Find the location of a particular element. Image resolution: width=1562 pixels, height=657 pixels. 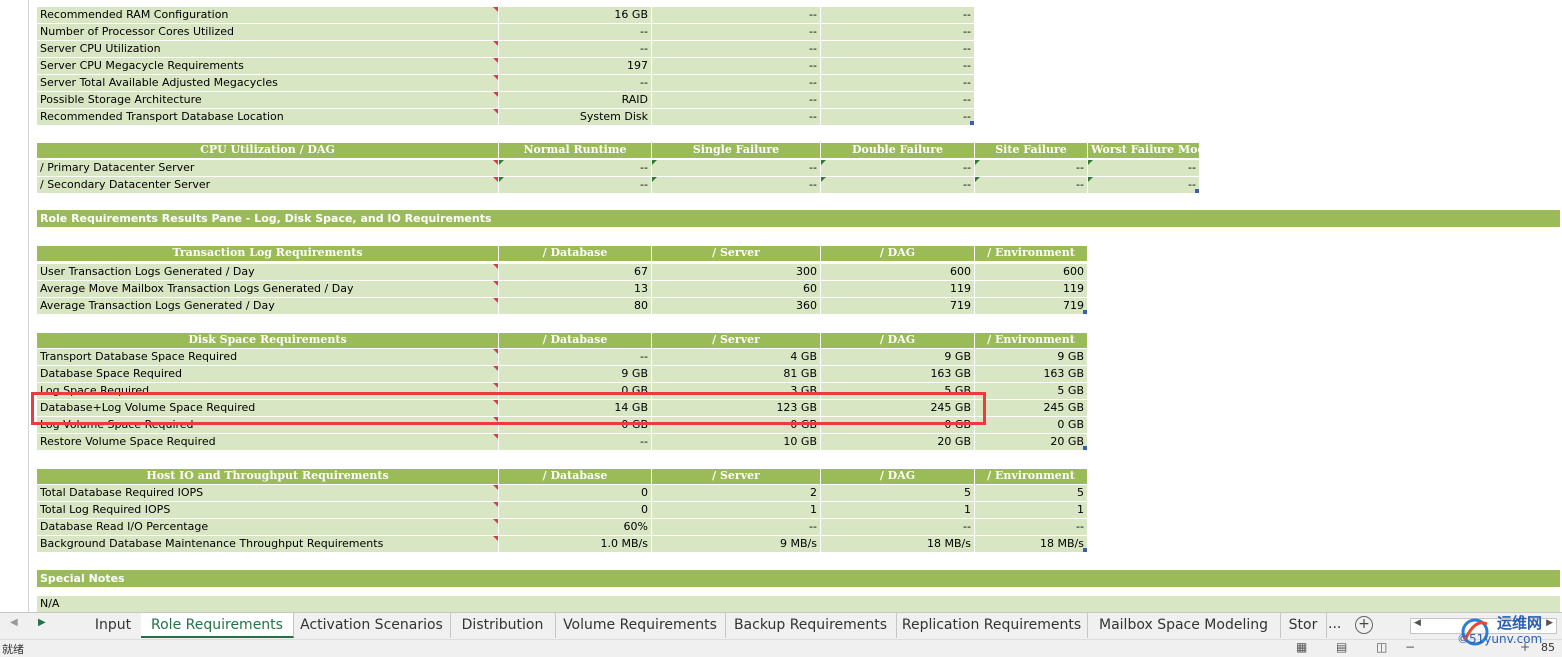

normal-view-icon: ▦ is located at coordinates (1301, 647).